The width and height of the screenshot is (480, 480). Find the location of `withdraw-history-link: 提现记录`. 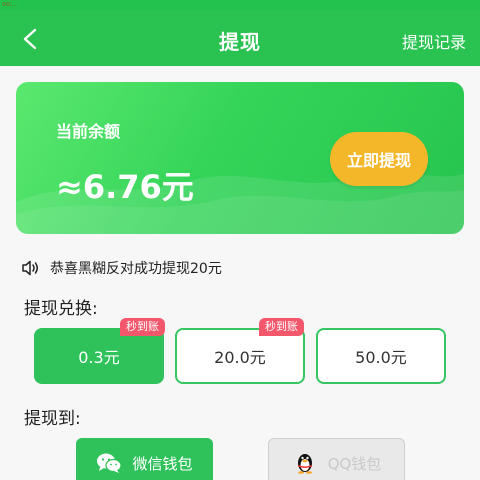

withdraw-history-link: 提现记录 is located at coordinates (434, 41).